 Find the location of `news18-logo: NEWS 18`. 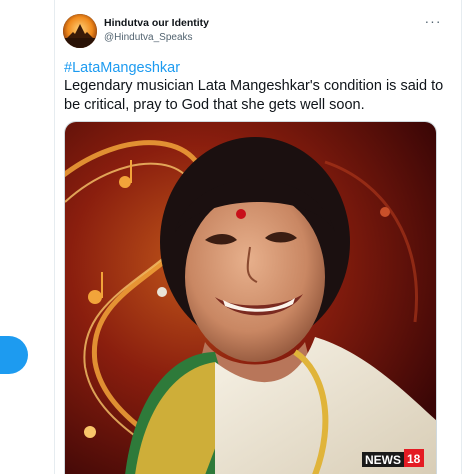

news18-logo: NEWS 18 is located at coordinates (393, 458).